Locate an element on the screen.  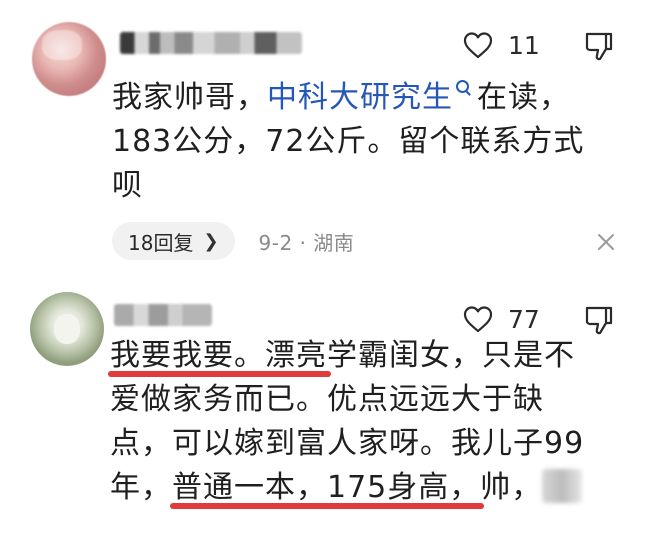
chevron-right-icon: ❯ is located at coordinates (211, 241).